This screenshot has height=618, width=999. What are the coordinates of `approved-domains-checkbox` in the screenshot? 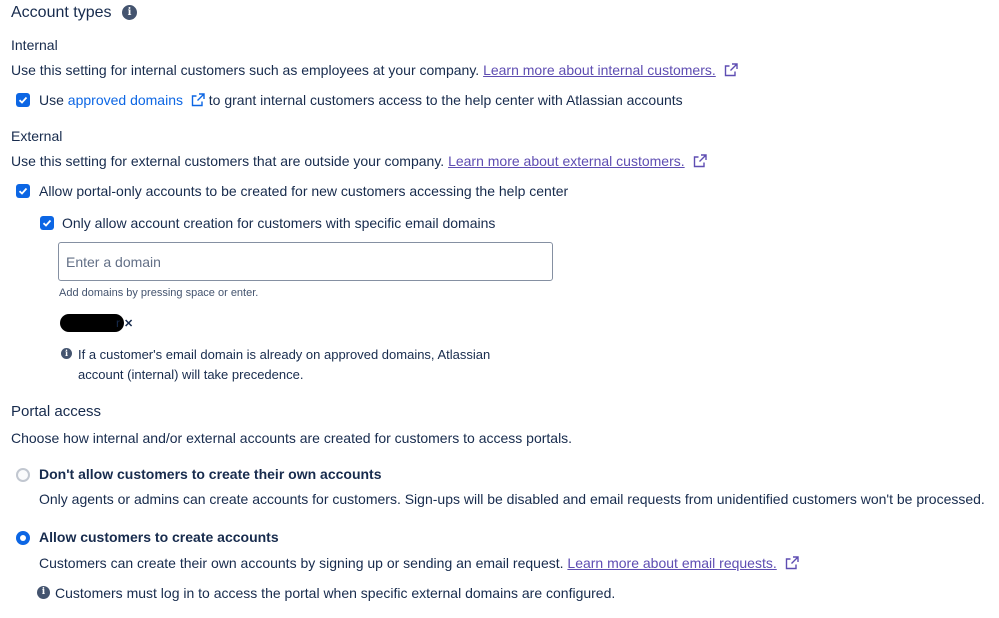 It's located at (23, 100).